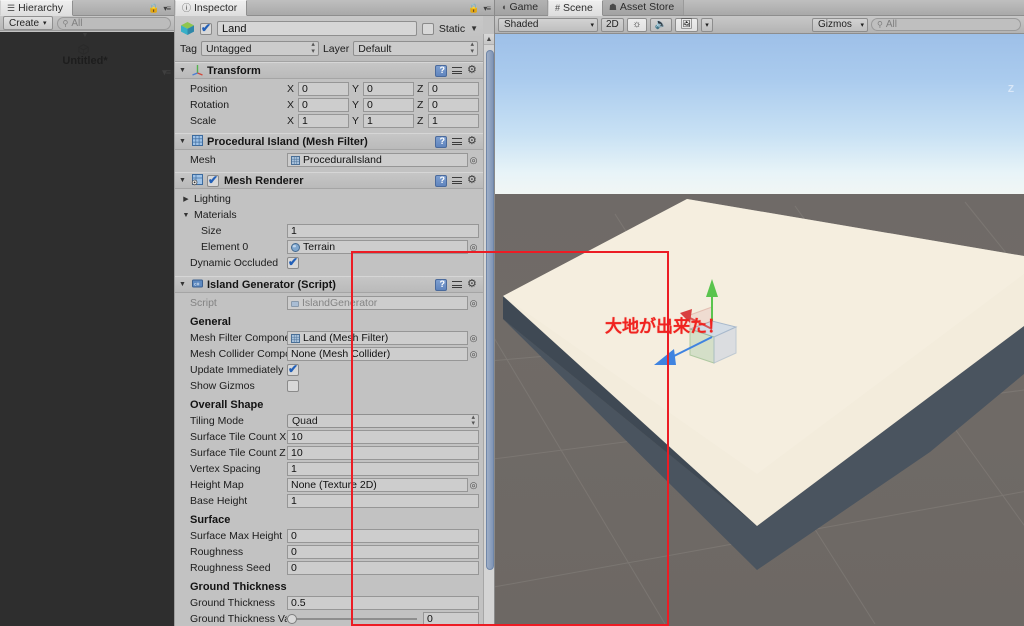 The height and width of the screenshot is (626, 1024). What do you see at coordinates (415, 48) in the screenshot?
I see `layer-dropdown: Default ▴ ▾` at bounding box center [415, 48].